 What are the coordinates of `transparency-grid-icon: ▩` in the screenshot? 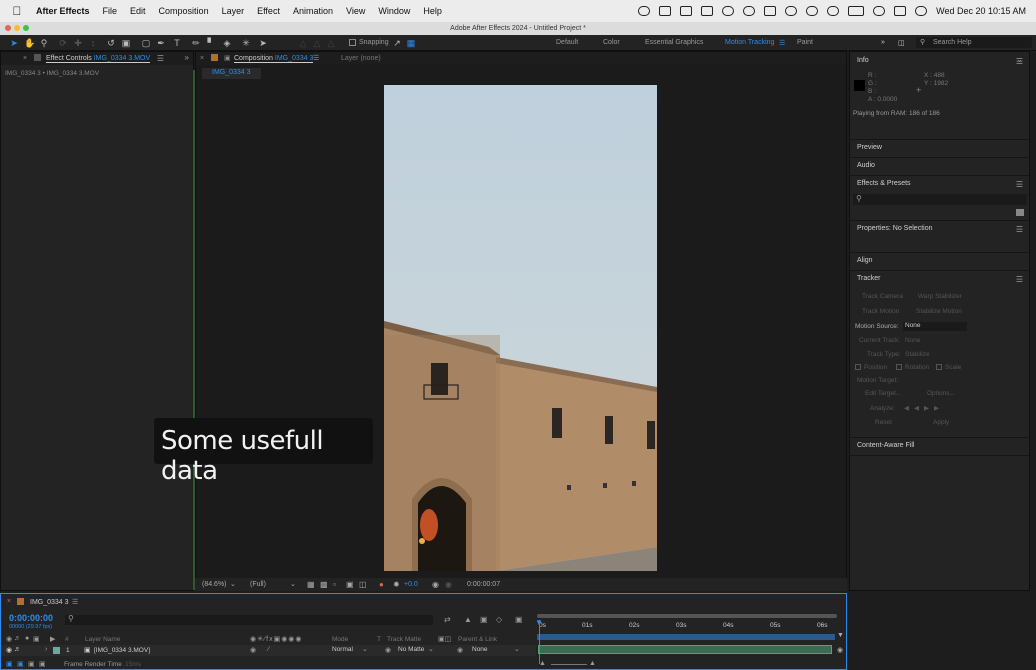 It's located at (324, 584).